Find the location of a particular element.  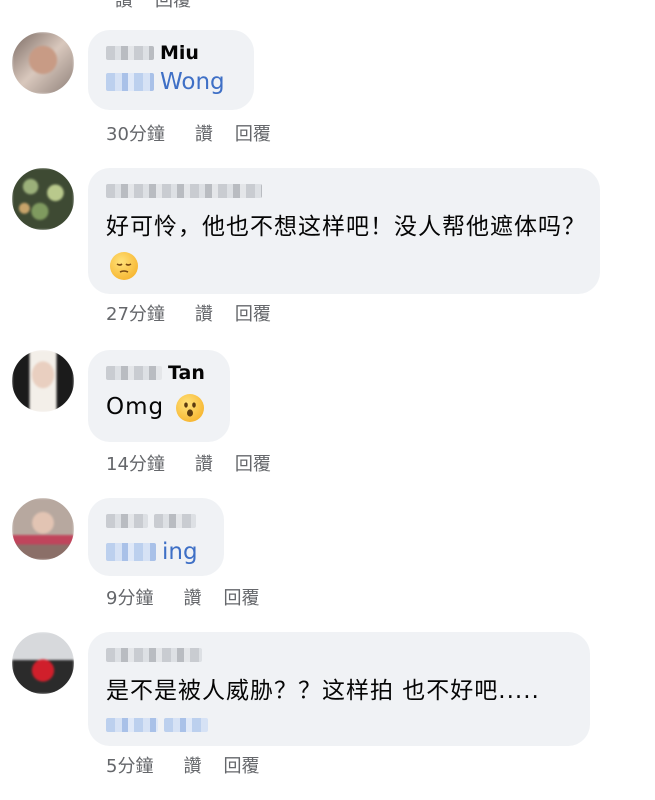

previous-comment-meta: 讚 回覆 is located at coordinates (153, 6).